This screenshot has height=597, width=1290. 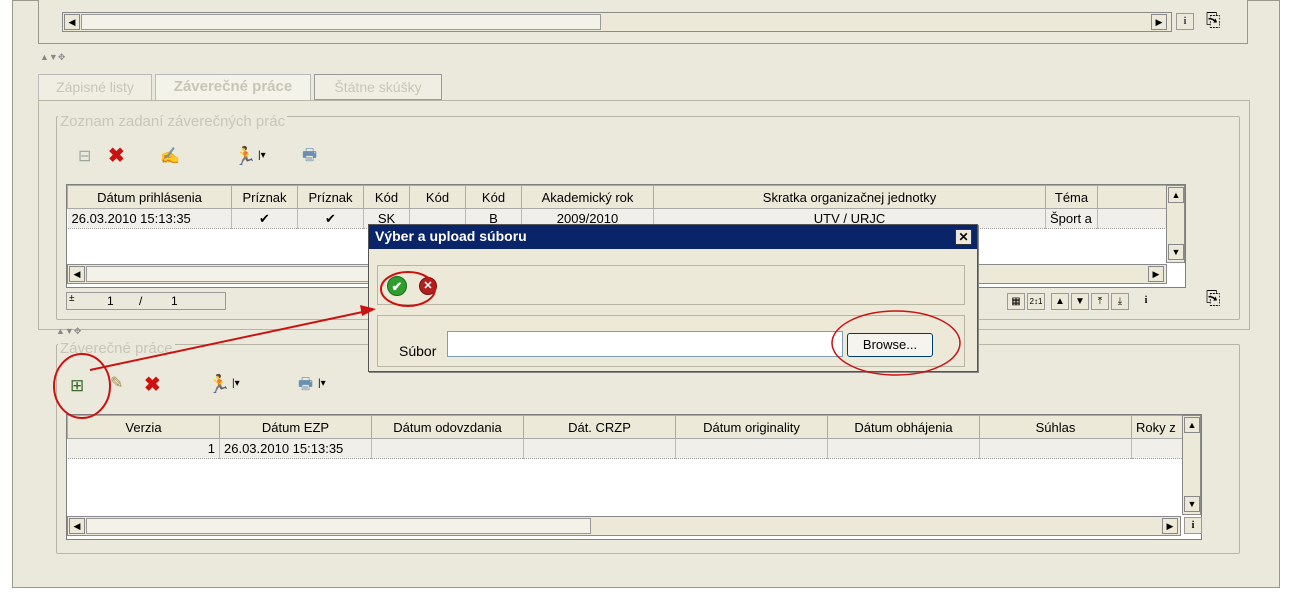 What do you see at coordinates (408, 289) in the screenshot?
I see `annotation-circle-confirm` at bounding box center [408, 289].